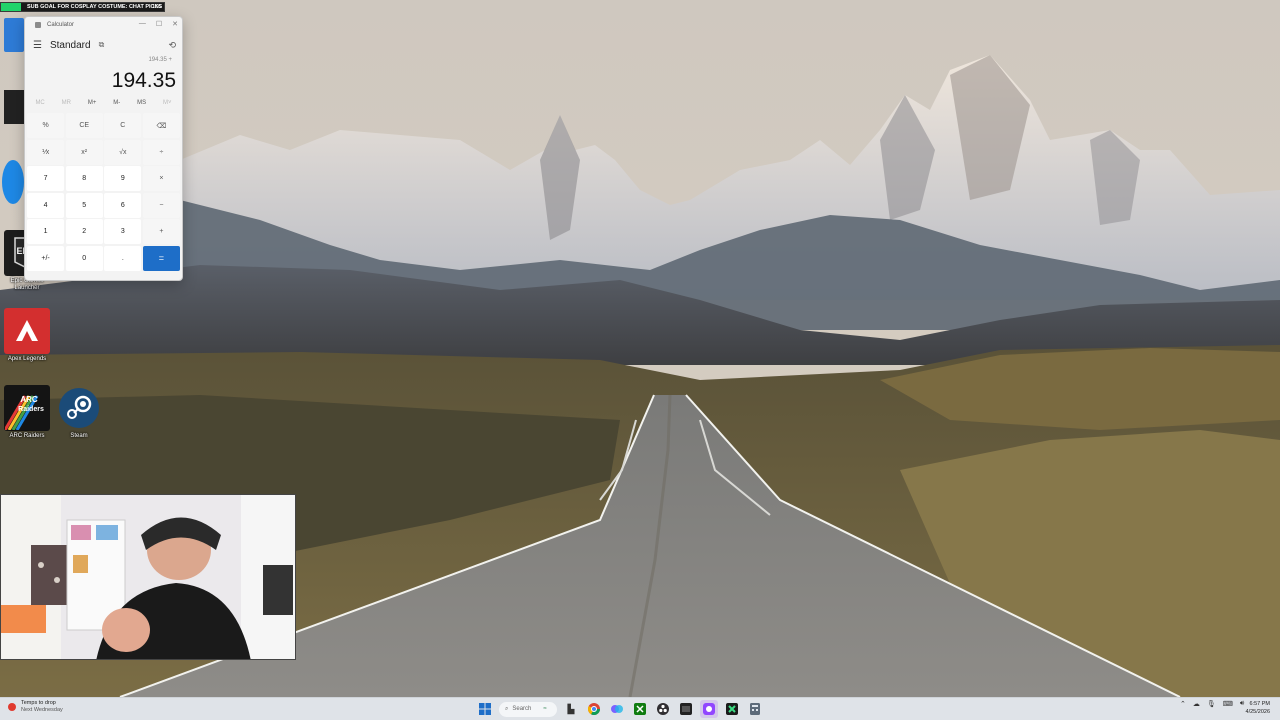  Describe the element at coordinates (160, 60) in the screenshot. I see `calculator-expression: 194.35 +` at that location.